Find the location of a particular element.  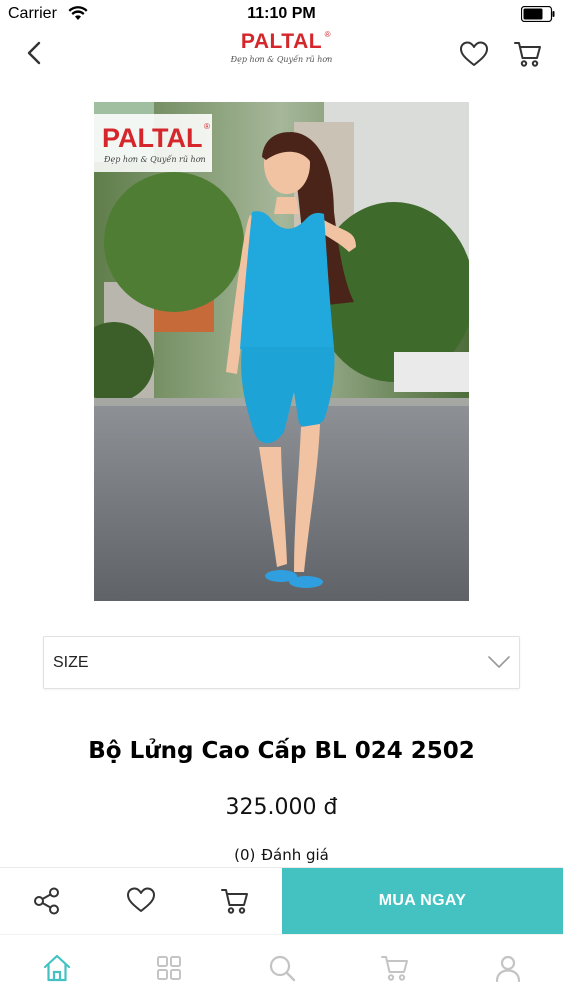

image-logo-registered-mark: ® is located at coordinates (207, 126).